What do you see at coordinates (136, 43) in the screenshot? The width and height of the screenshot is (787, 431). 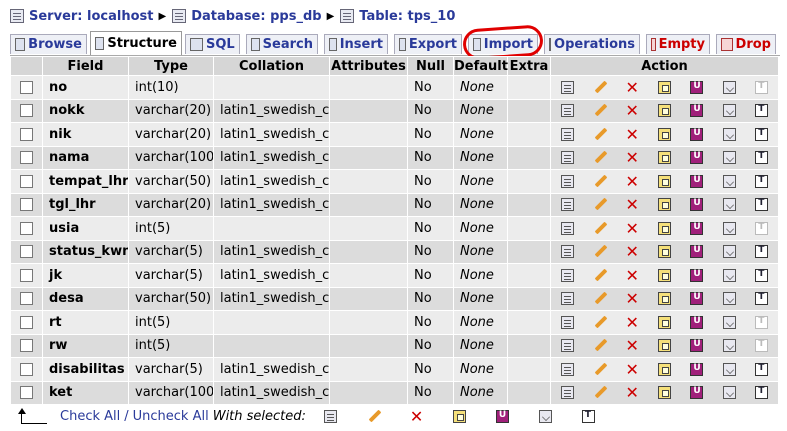 I see `tab-structure: Structure` at bounding box center [136, 43].